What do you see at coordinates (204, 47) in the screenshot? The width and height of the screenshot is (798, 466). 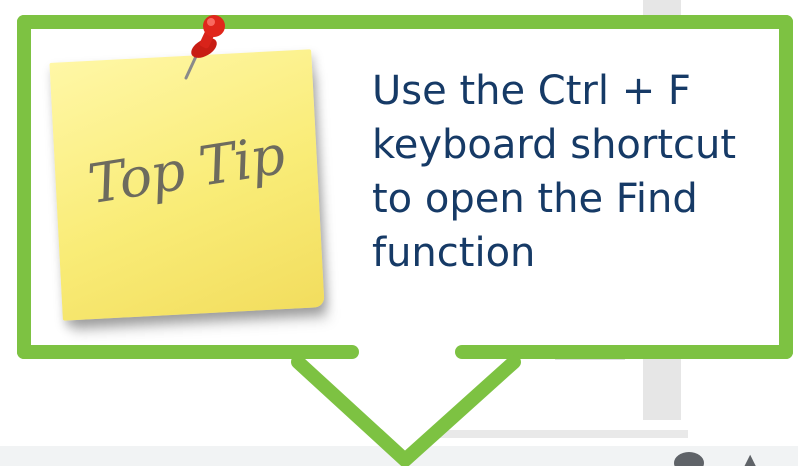 I see `push-pin-icon` at bounding box center [204, 47].